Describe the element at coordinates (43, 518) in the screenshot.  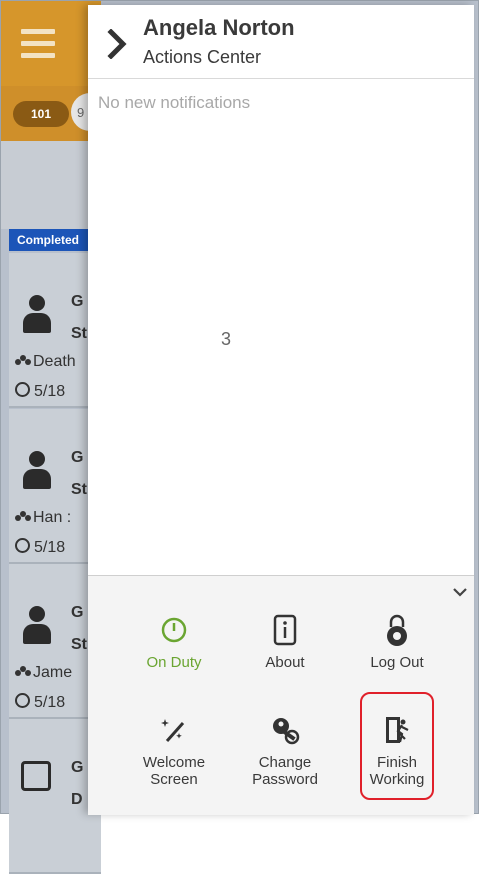
I see `task-assignee: Han :` at that location.